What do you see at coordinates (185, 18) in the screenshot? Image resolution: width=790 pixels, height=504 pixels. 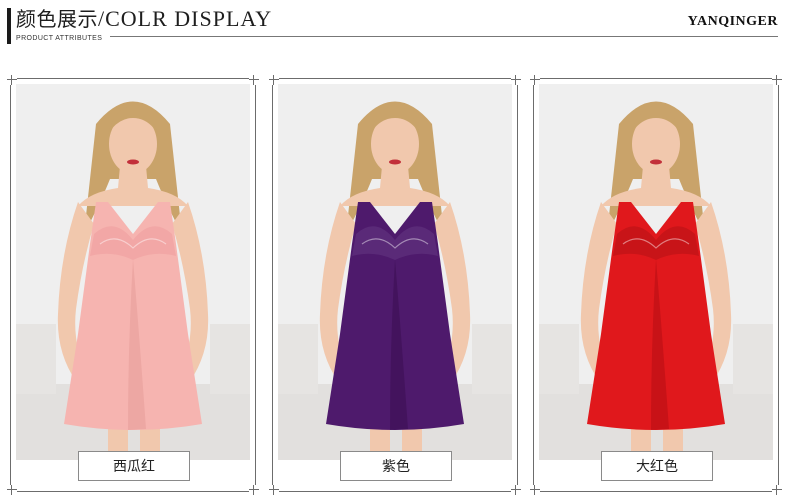 I see `section-title-en: /COLR DISPLAY` at bounding box center [185, 18].